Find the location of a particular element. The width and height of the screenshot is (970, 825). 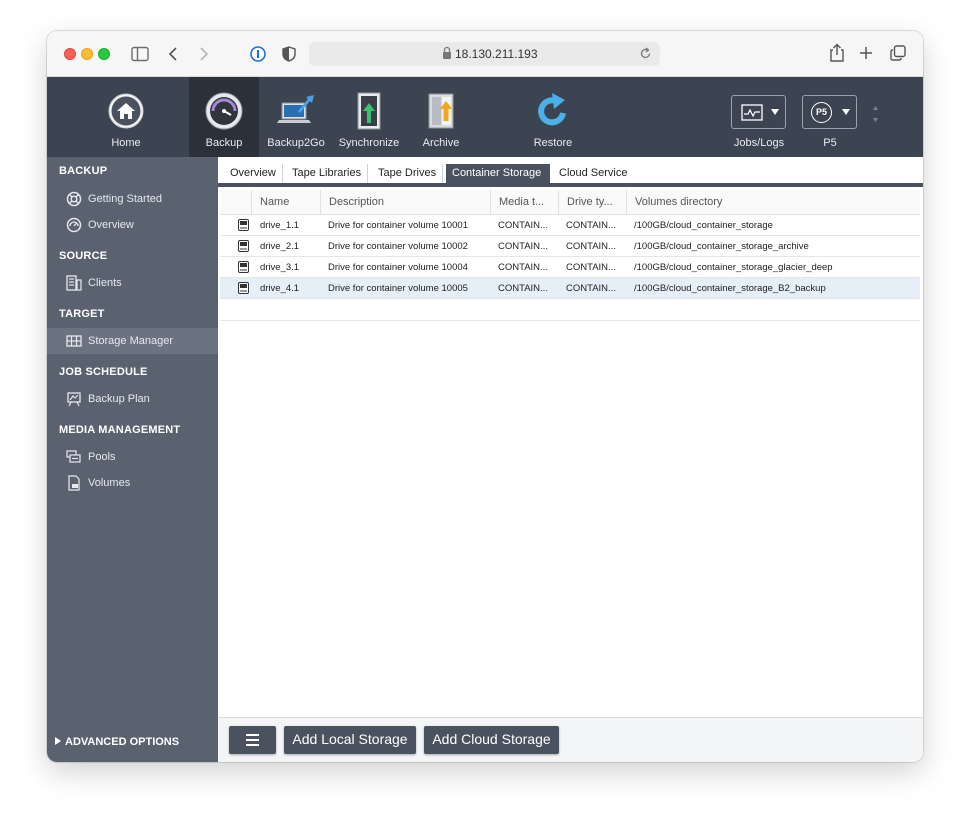

tab-overview: Overview is located at coordinates (253, 173).